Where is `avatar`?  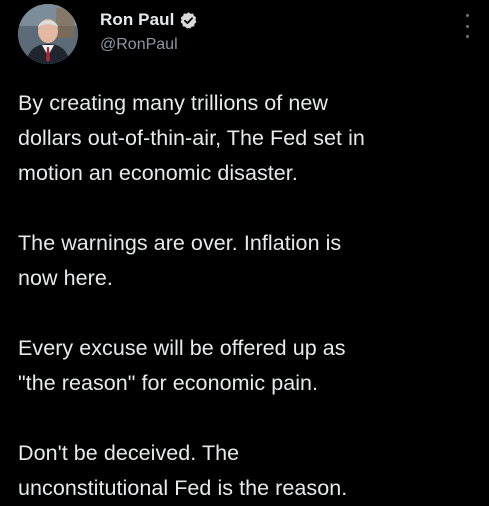 avatar is located at coordinates (48, 34).